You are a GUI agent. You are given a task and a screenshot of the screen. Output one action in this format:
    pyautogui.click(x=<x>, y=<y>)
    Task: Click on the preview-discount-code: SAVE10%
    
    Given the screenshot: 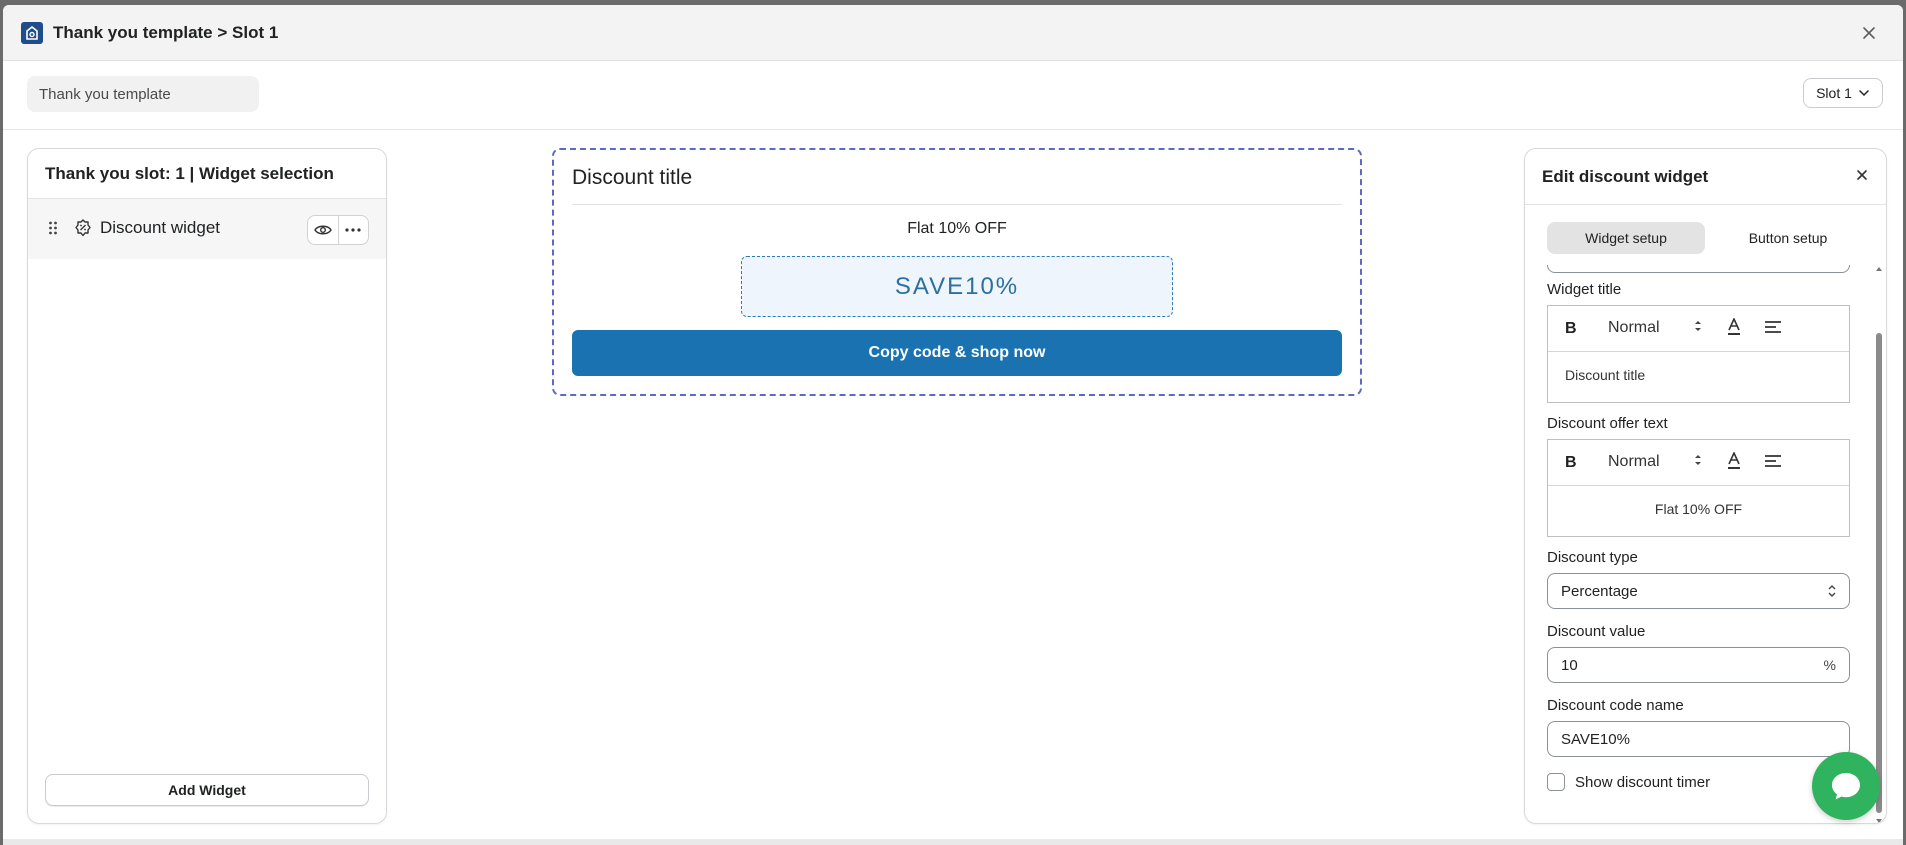 What is the action you would take?
    pyautogui.click(x=957, y=286)
    